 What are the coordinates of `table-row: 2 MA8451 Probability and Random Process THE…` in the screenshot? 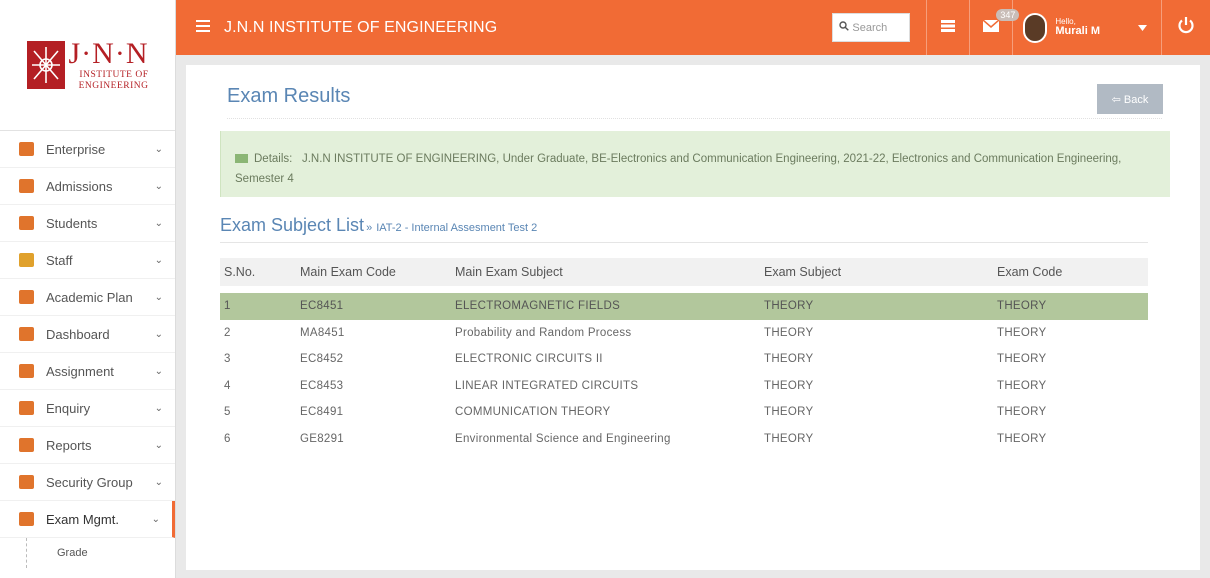 It's located at (684, 333).